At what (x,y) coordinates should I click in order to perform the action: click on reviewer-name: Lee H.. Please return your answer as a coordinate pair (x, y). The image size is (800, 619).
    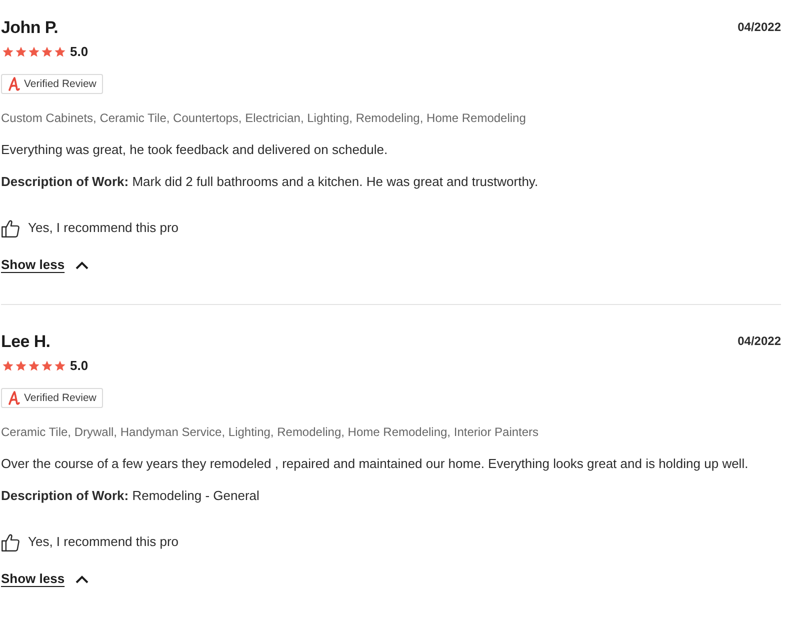
    Looking at the image, I should click on (25, 342).